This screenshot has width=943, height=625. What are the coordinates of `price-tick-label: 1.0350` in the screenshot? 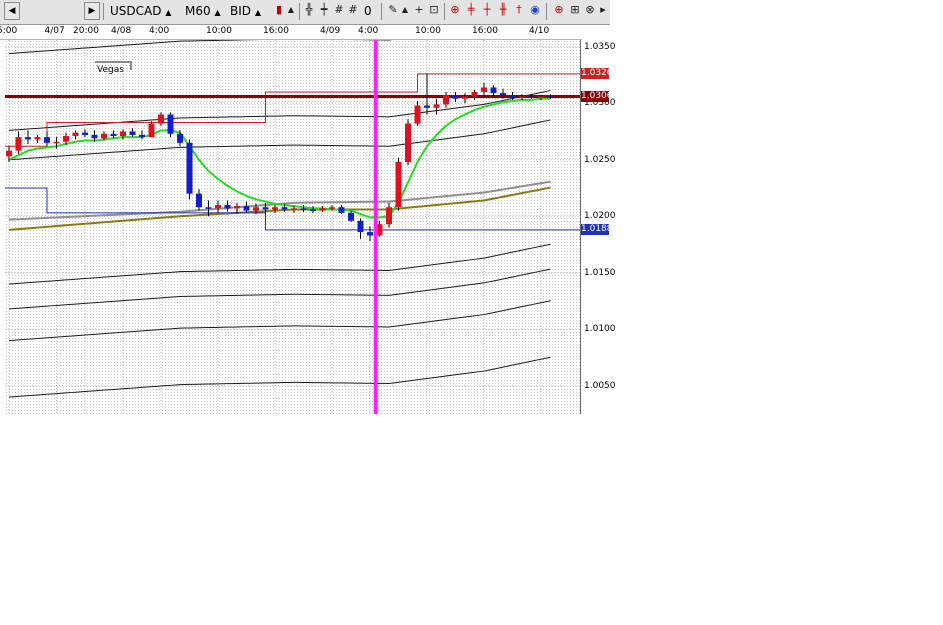 It's located at (600, 46).